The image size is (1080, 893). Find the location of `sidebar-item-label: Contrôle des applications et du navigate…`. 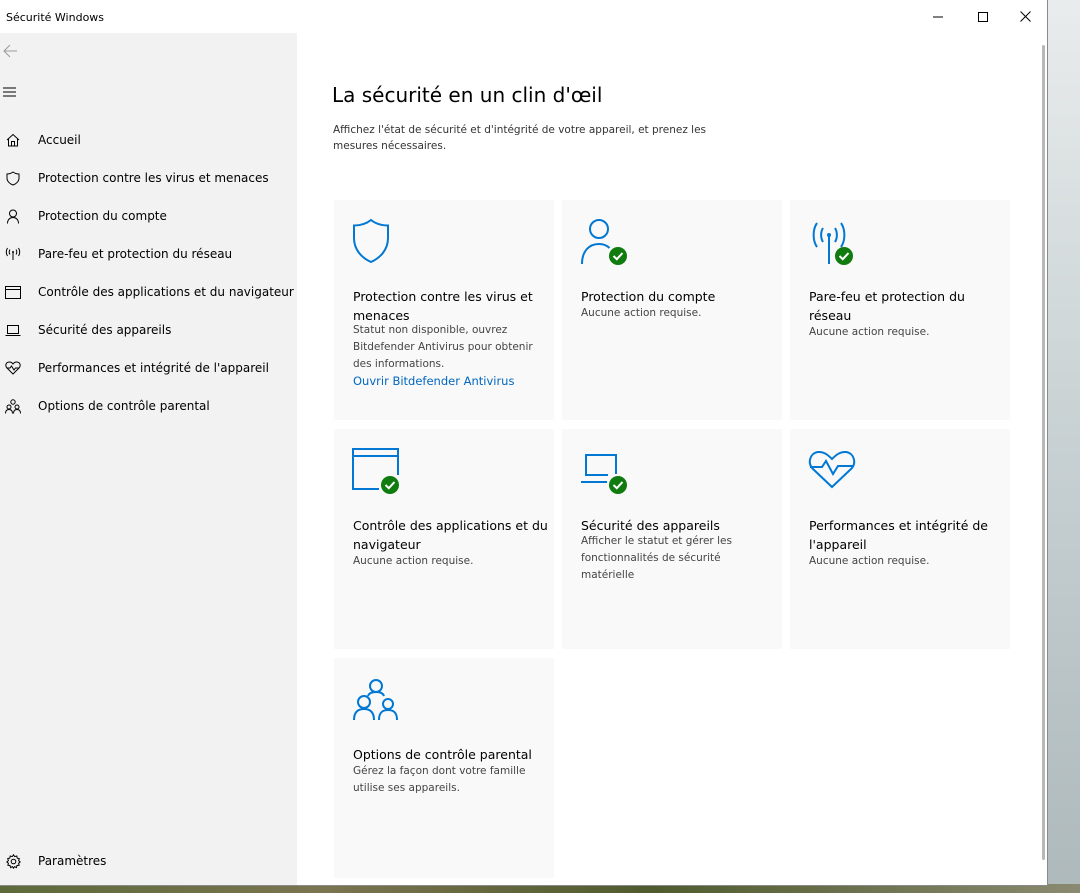

sidebar-item-label: Contrôle des applications et du navigate… is located at coordinates (166, 292).